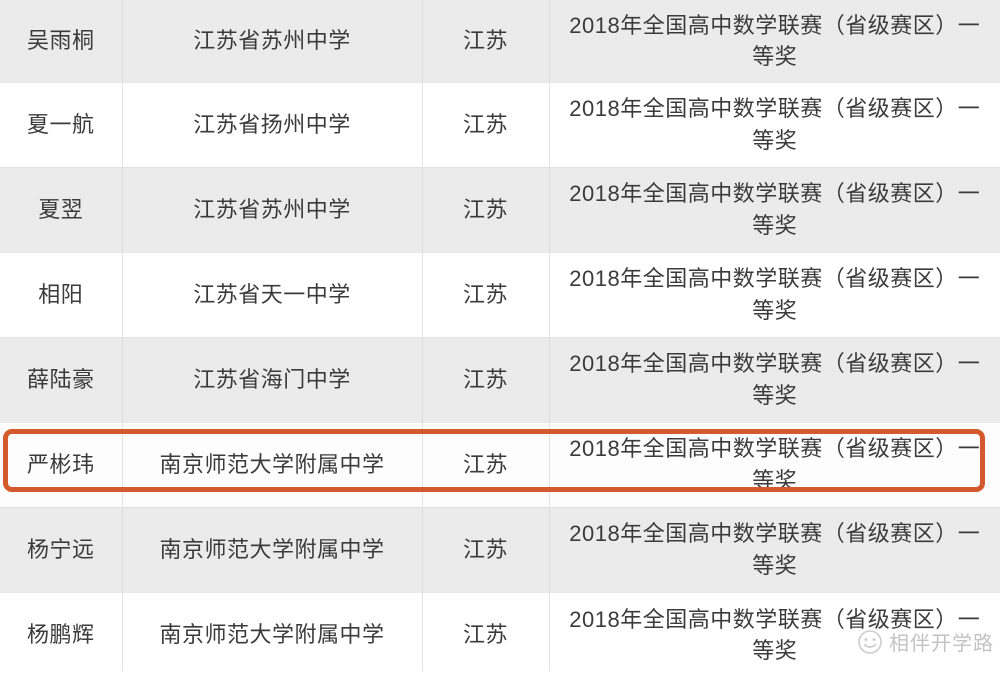 The image size is (1000, 678). I want to click on table-row: 杨鹏辉 南京师范大学附属中学 江苏 2018年全国高中数学联赛（省级赛区）一等奖, so click(500, 634).